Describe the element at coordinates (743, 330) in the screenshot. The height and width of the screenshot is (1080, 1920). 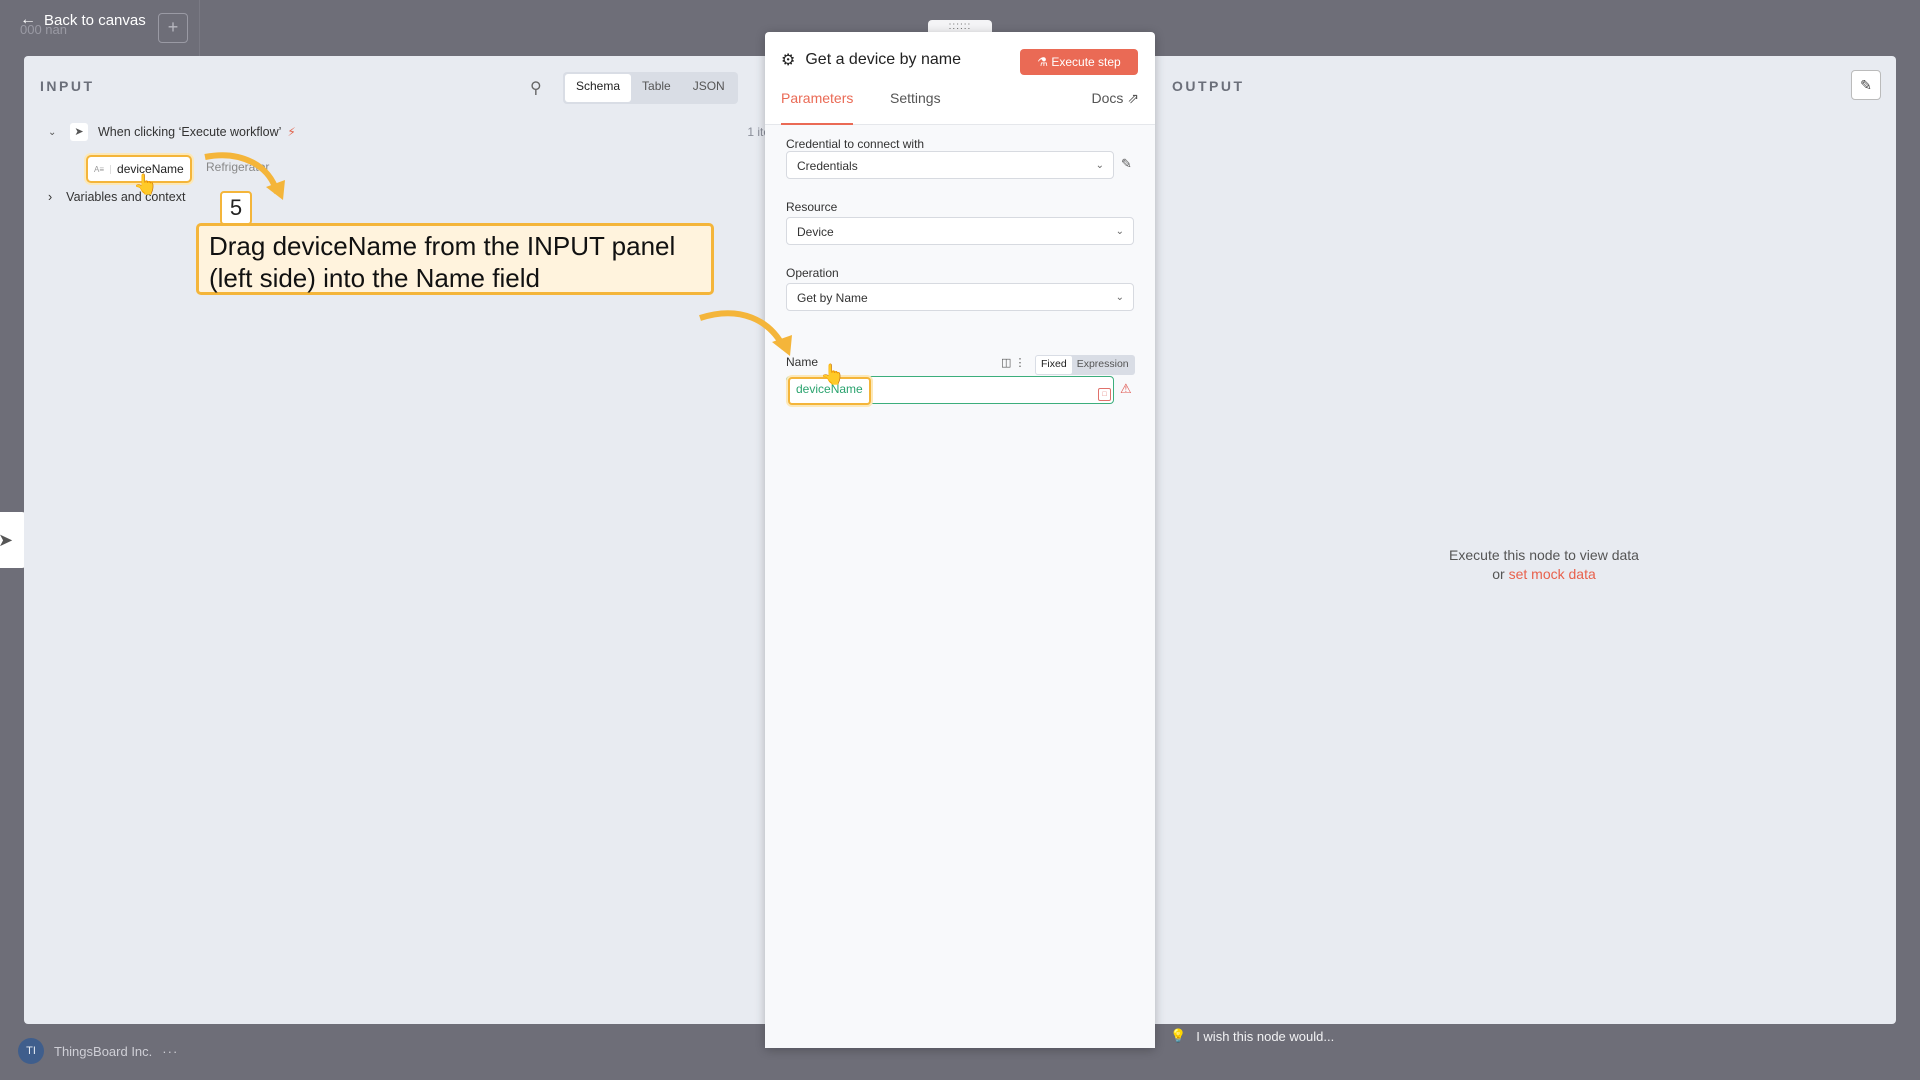
I see `arrow-to-name` at that location.